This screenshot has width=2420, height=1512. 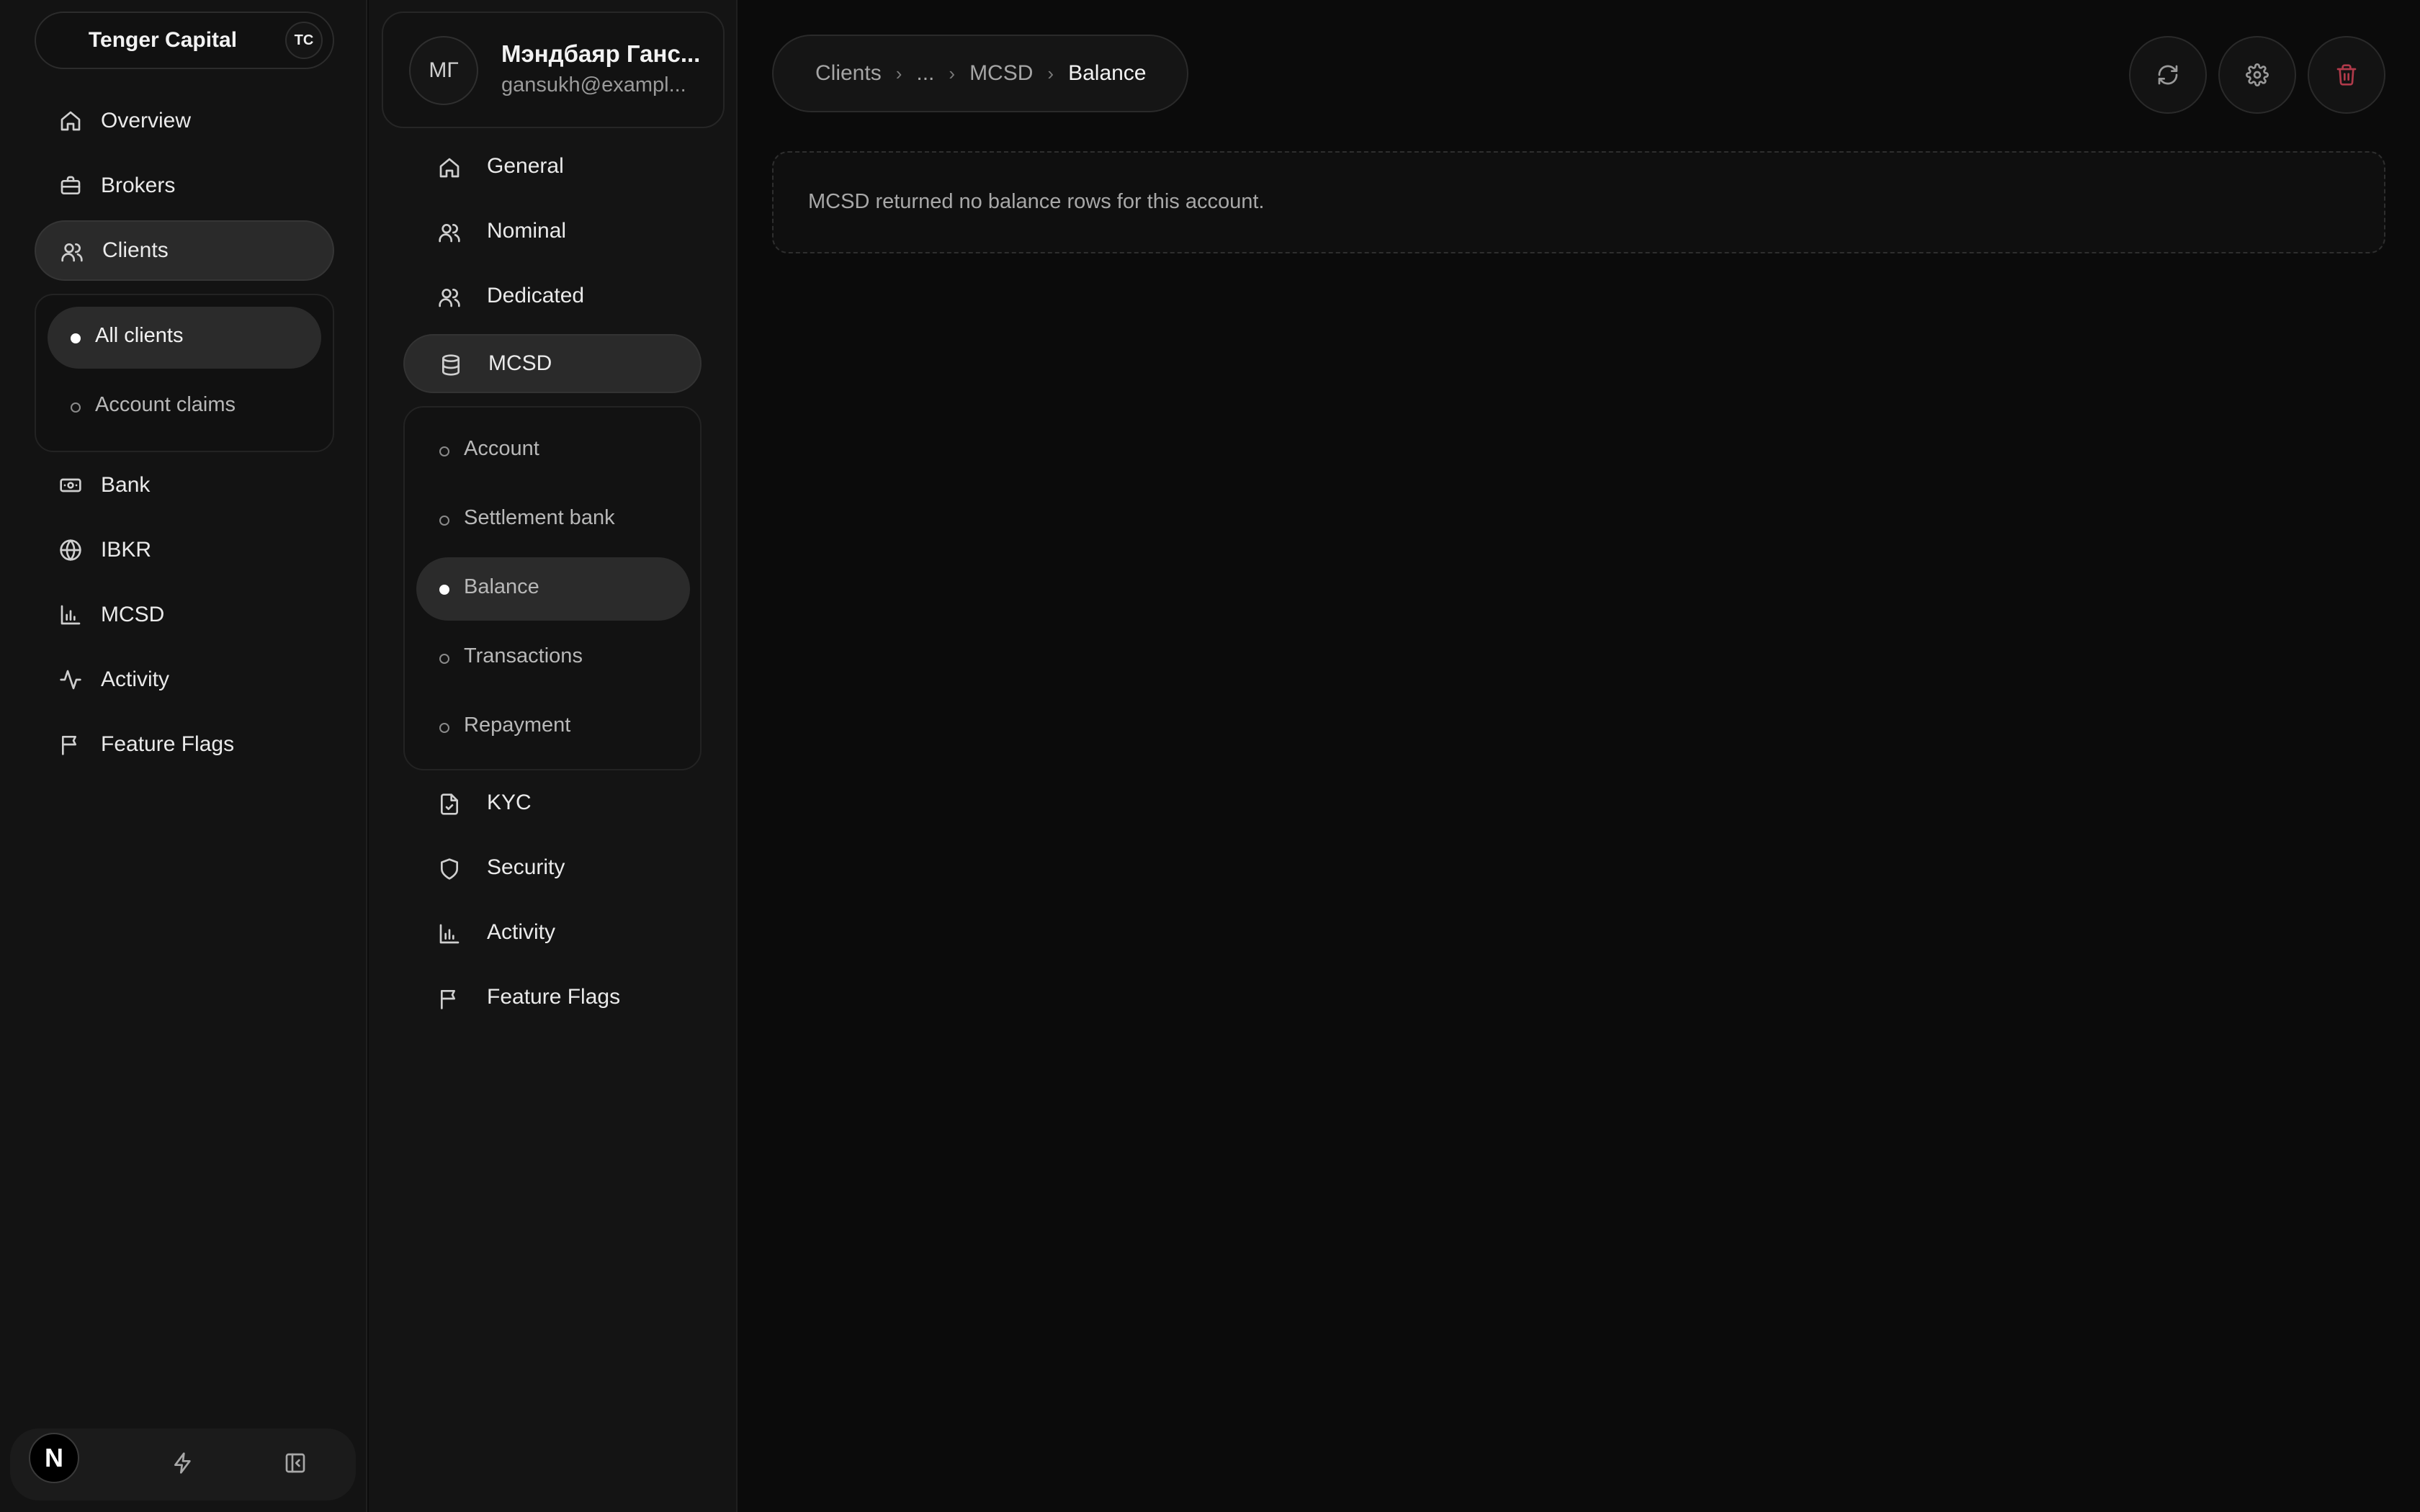 I want to click on client-nav-label: Security, so click(x=526, y=867).